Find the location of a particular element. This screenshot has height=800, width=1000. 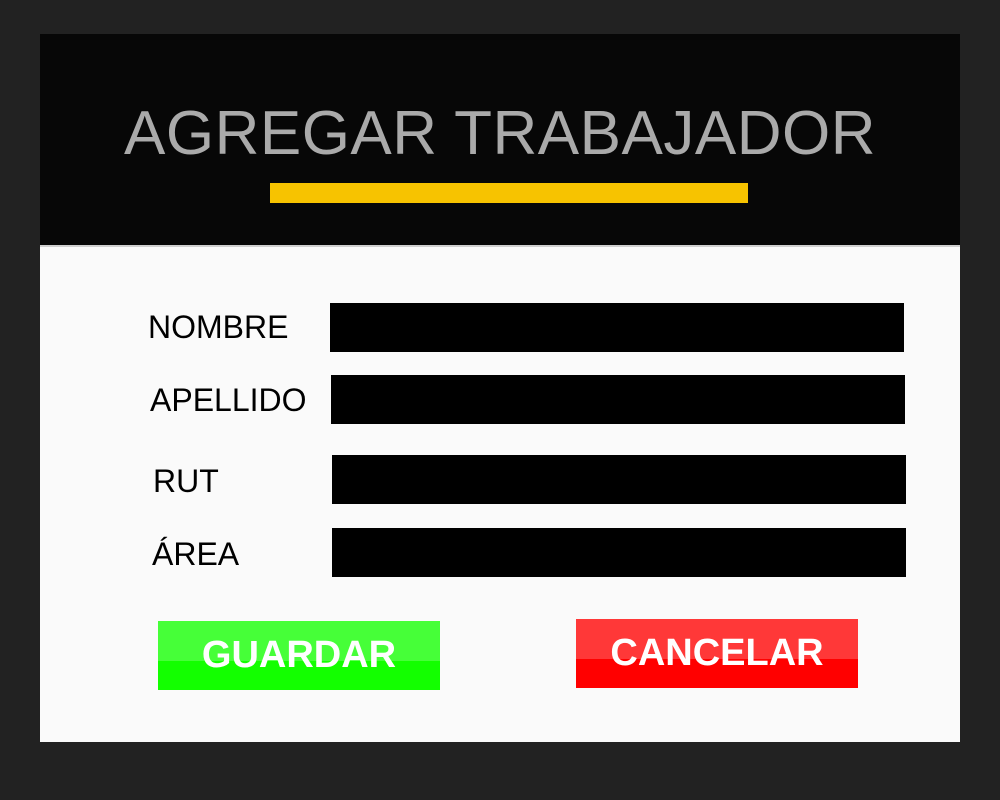

save-button: GUARDAR is located at coordinates (299, 655).